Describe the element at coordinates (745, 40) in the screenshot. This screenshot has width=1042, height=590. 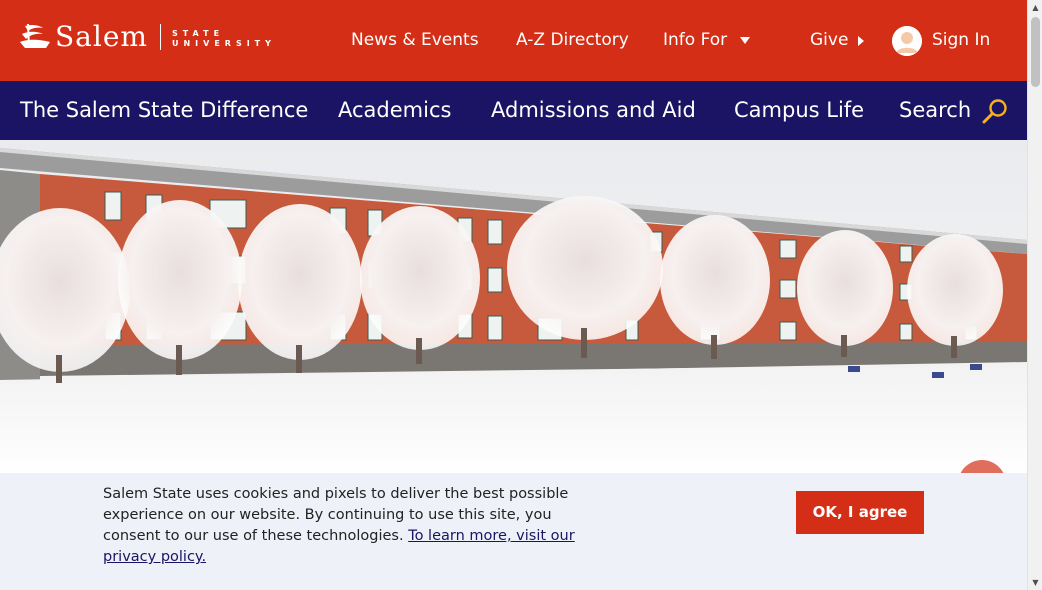
I see `caret-down-icon` at that location.